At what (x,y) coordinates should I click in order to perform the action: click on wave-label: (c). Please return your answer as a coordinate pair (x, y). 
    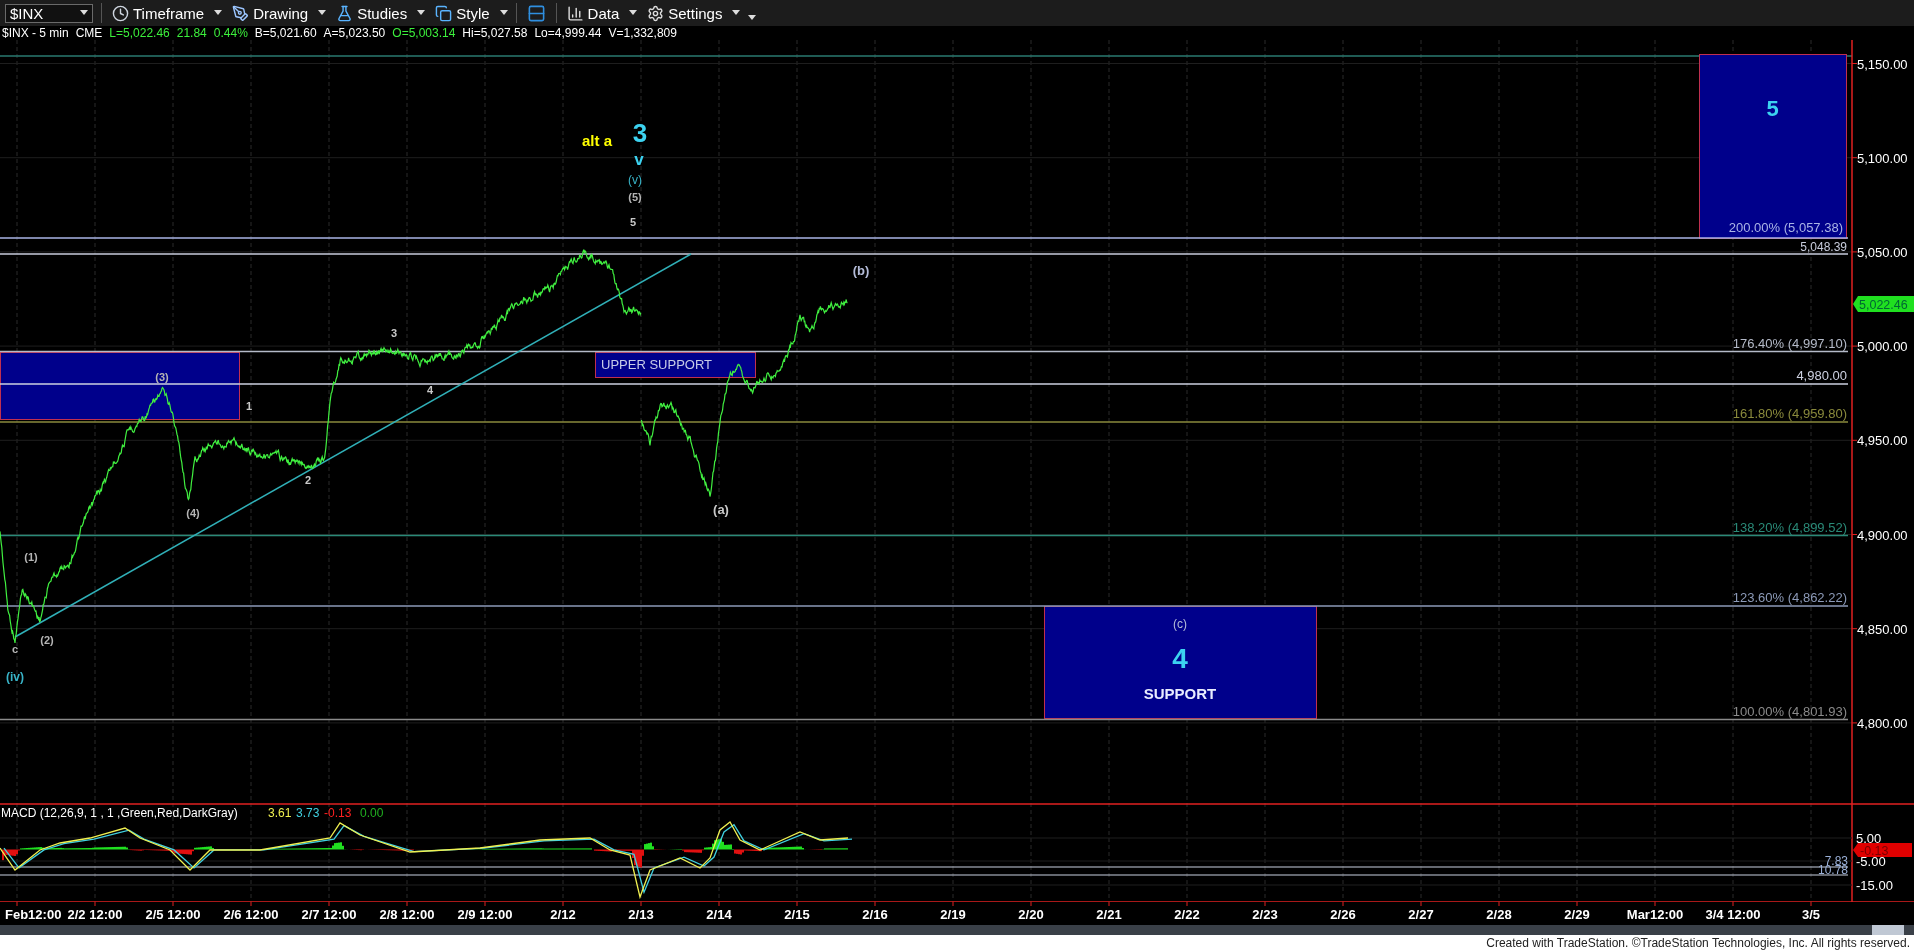
    Looking at the image, I should click on (1180, 624).